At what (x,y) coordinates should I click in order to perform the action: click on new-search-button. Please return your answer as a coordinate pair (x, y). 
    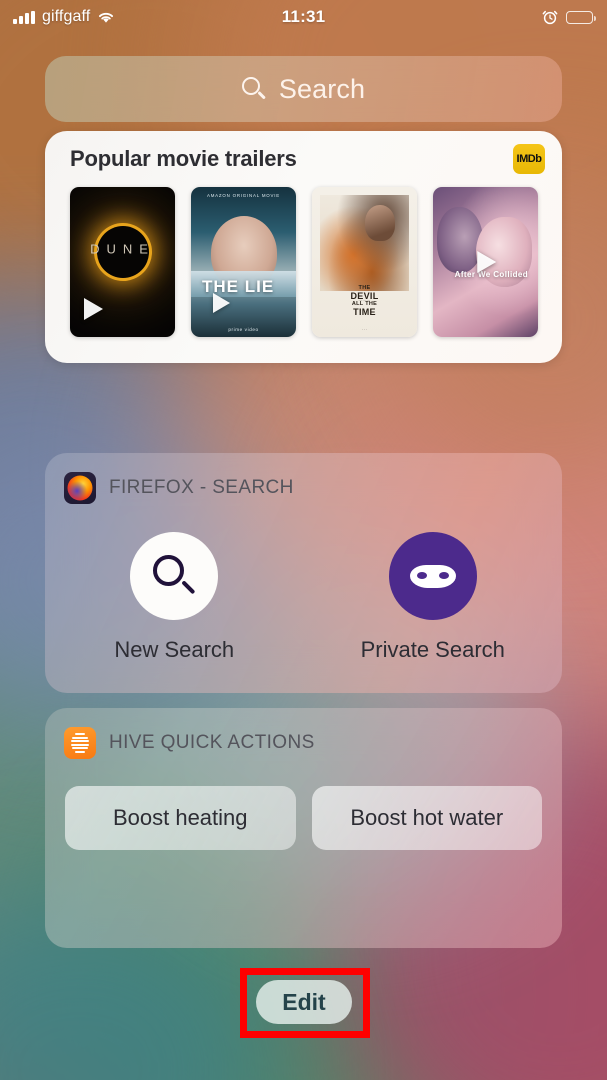
    Looking at the image, I should click on (174, 576).